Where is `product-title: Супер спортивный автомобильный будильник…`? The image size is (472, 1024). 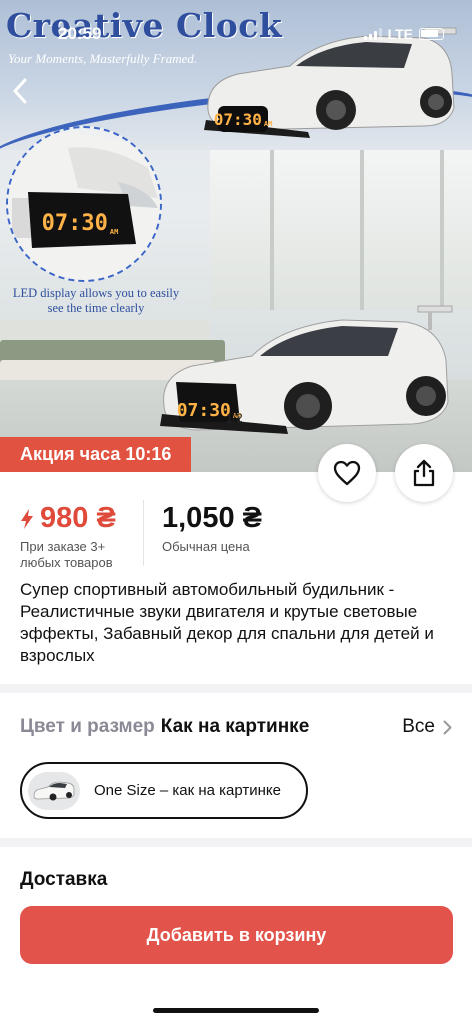 product-title: Супер спортивный автомобильный будильник… is located at coordinates (227, 622).